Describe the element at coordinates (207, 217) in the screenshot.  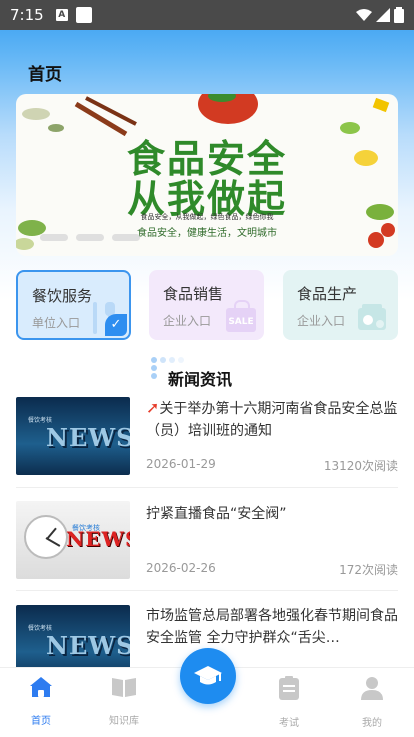
I see `banner-subtitle-1: 食品安全，从我做起，绿色食品，绿色你我` at that location.